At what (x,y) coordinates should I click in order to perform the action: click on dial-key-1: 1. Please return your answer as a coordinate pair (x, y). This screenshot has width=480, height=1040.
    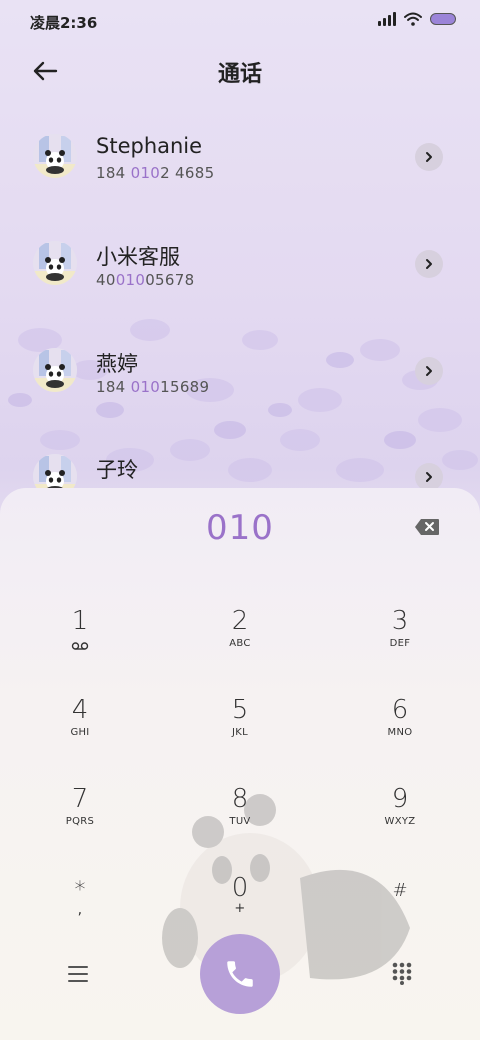
    Looking at the image, I should click on (80, 646).